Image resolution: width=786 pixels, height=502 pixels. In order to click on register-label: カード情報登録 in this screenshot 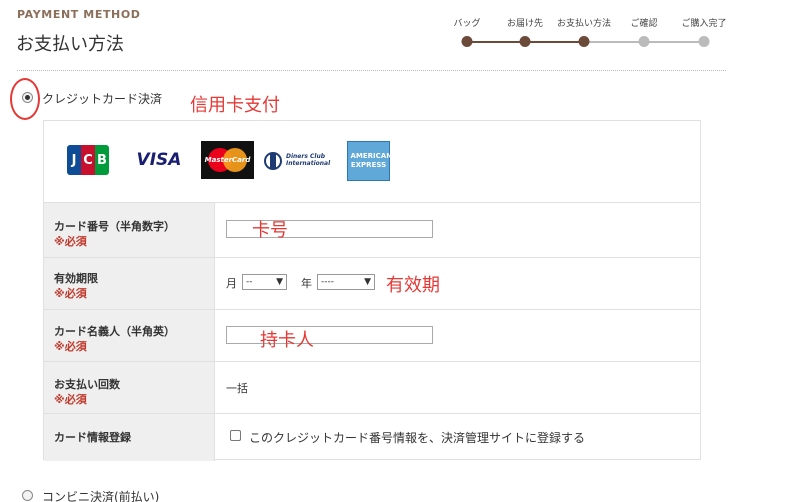, I will do `click(92, 437)`.